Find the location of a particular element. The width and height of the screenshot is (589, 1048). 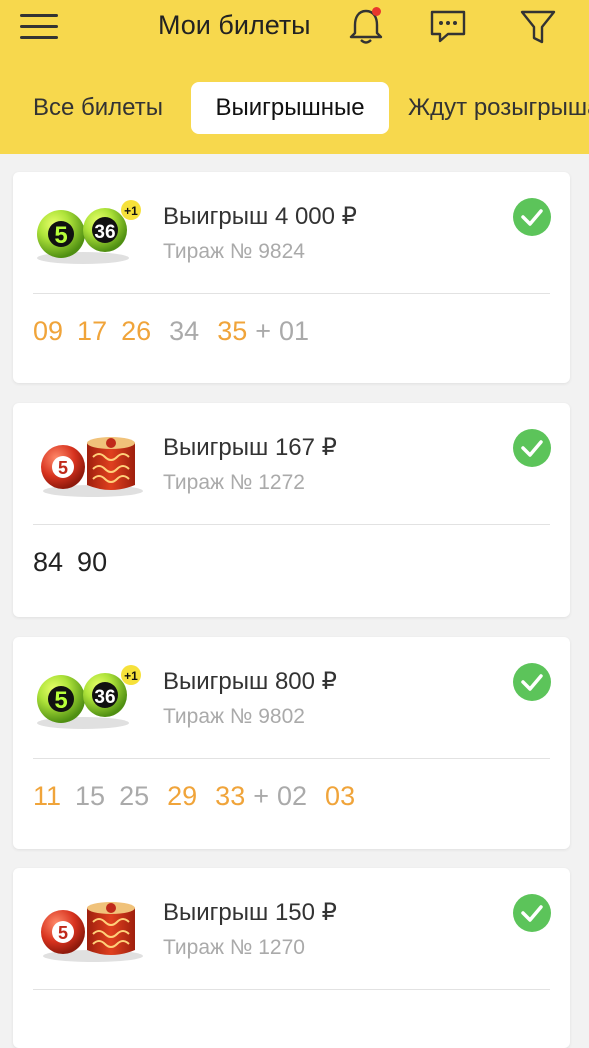

tab-winning: Выигрышные is located at coordinates (290, 108).